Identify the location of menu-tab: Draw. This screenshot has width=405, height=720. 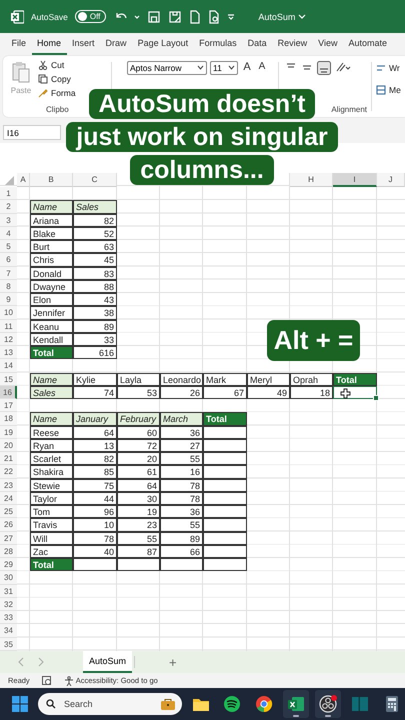
(116, 44).